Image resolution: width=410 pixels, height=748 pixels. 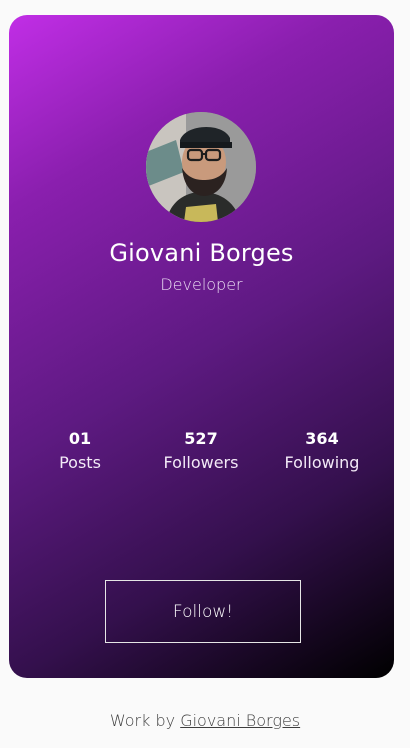 I want to click on stat-value: 527, so click(x=201, y=438).